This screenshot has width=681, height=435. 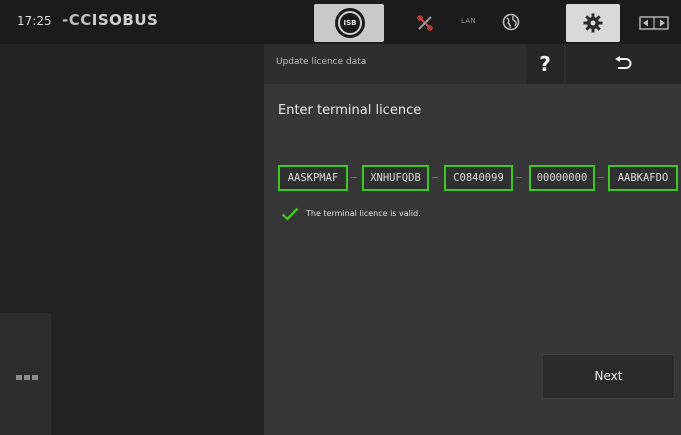 I want to click on settings-button, so click(x=593, y=23).